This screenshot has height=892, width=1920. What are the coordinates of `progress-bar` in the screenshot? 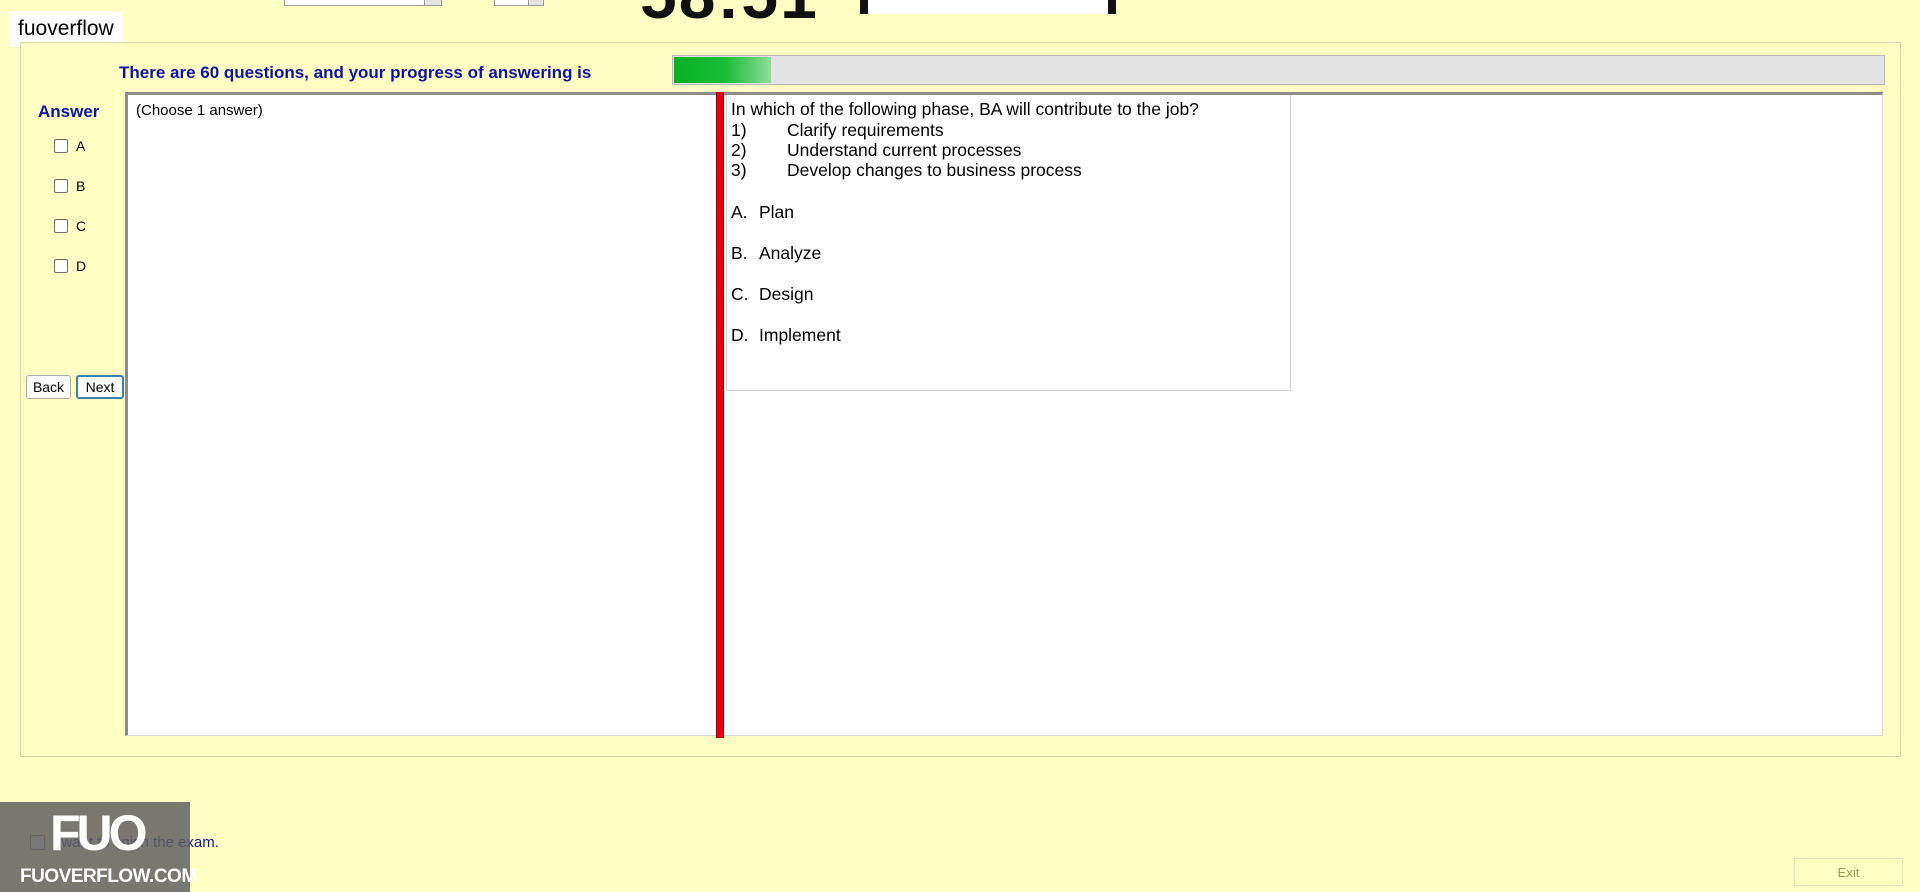 It's located at (1278, 70).